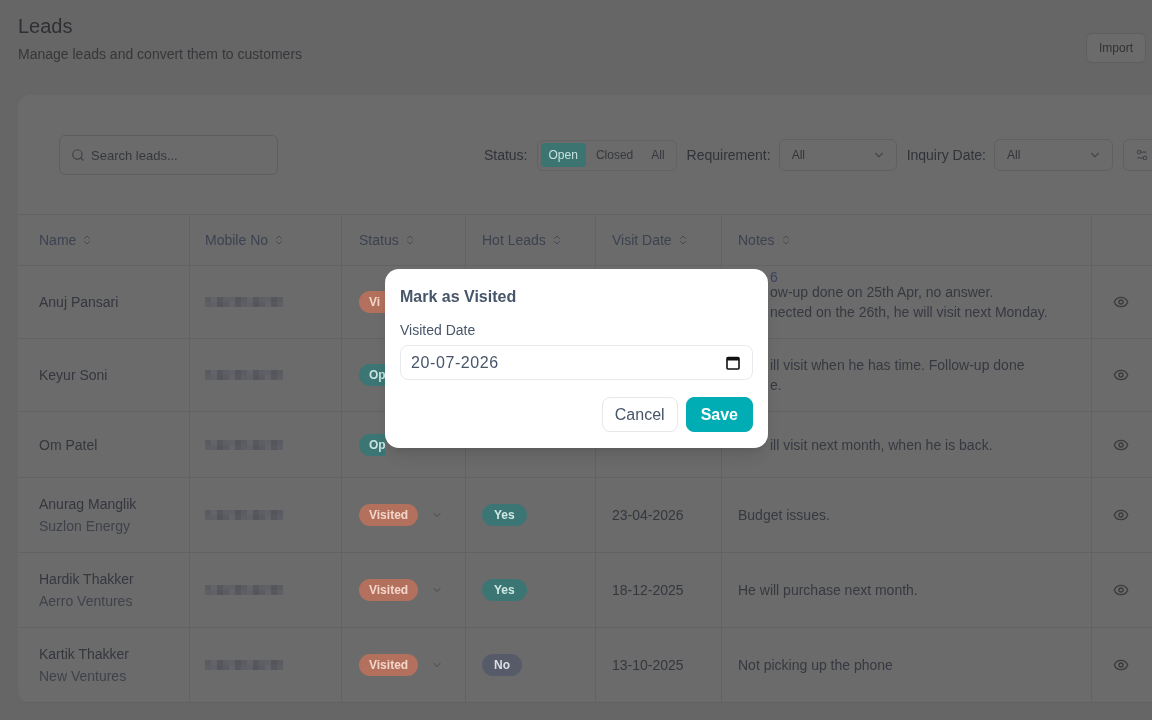  Describe the element at coordinates (78, 155) in the screenshot. I see `search-icon` at that location.